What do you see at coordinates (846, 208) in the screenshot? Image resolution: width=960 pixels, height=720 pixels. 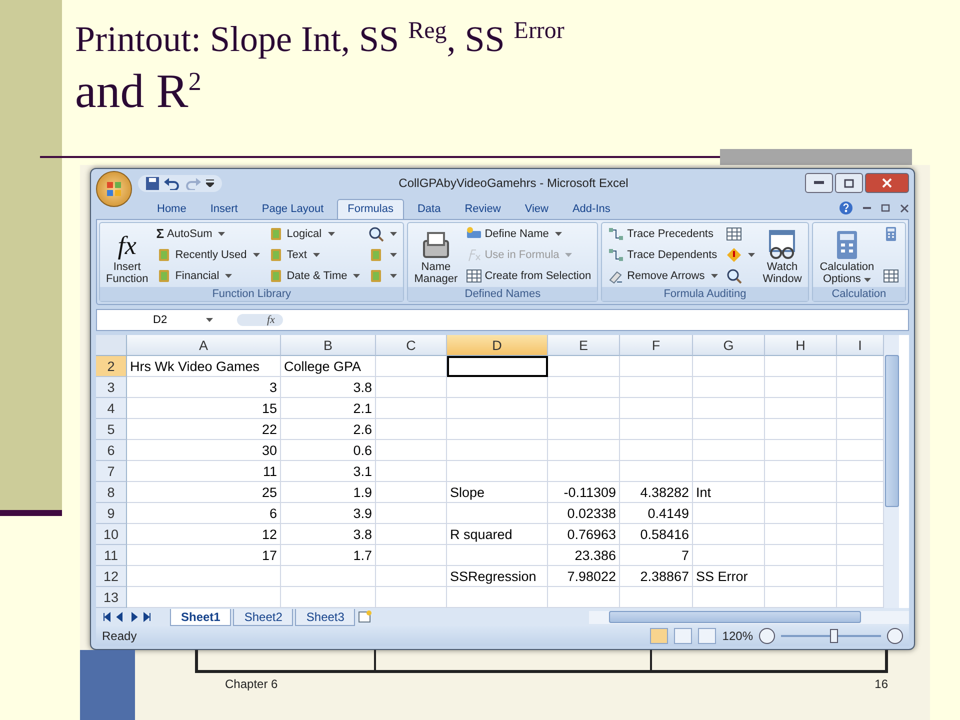 I see `help-icon` at bounding box center [846, 208].